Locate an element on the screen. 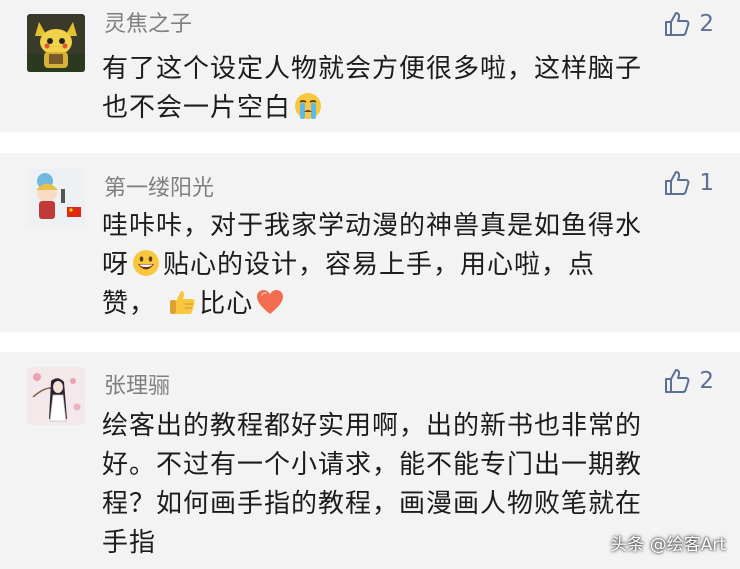 This screenshot has width=740, height=569. thumbs-up-emoji is located at coordinates (182, 302).